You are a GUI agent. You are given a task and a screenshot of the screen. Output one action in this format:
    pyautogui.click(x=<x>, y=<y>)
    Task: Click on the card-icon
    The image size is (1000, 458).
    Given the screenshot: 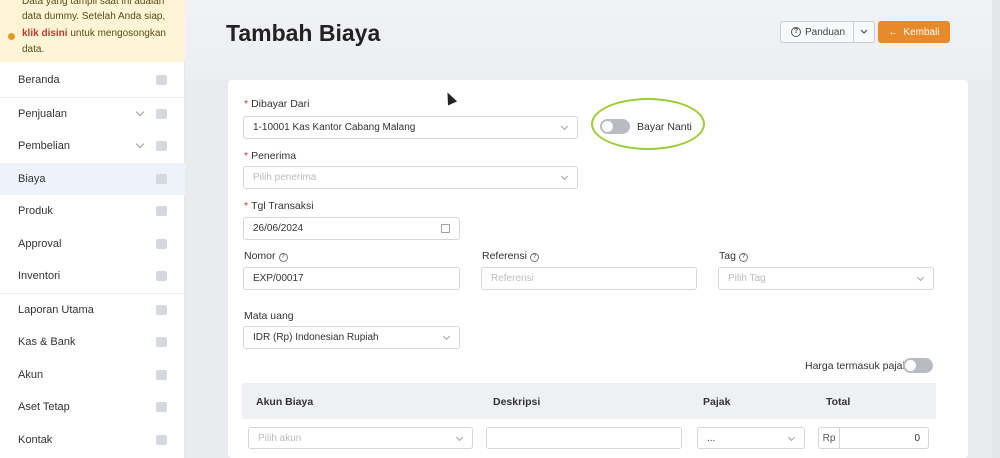 What is the action you would take?
    pyautogui.click(x=161, y=178)
    